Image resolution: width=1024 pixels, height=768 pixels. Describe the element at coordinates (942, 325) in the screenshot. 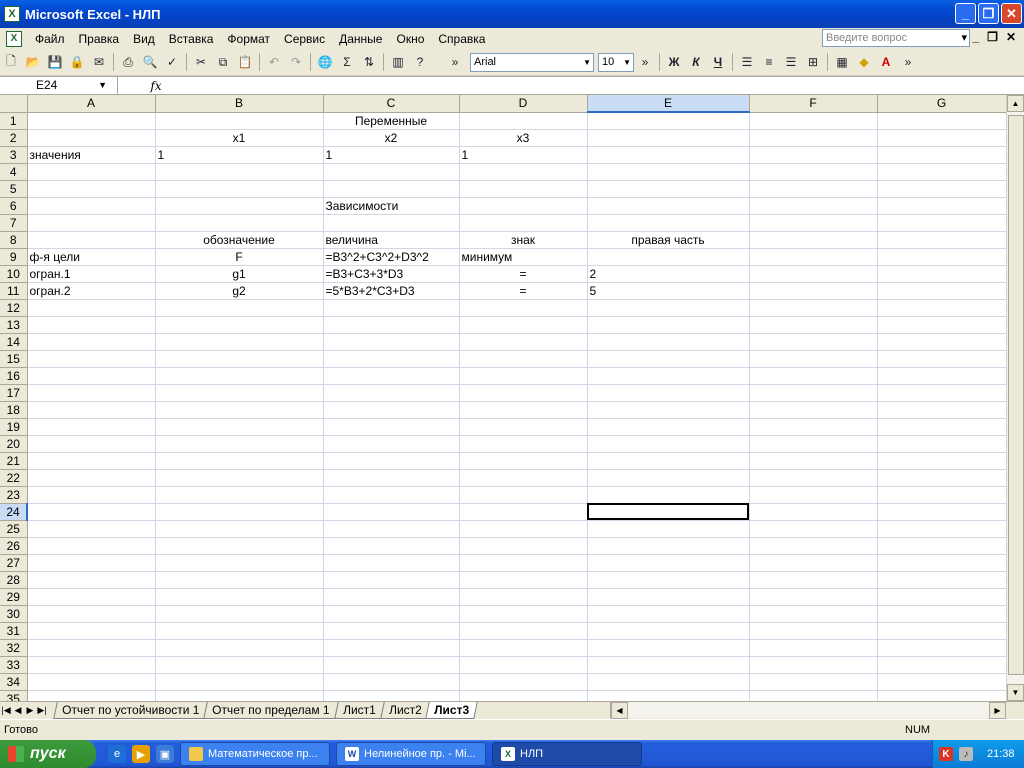

I see `cell-g13` at that location.